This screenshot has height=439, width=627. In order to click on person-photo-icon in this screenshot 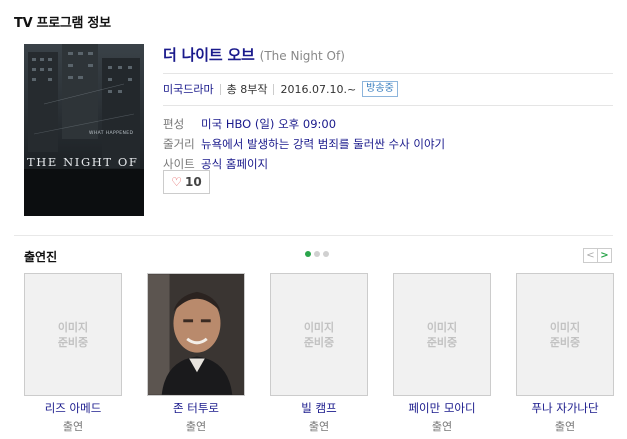, I will do `click(196, 334)`.